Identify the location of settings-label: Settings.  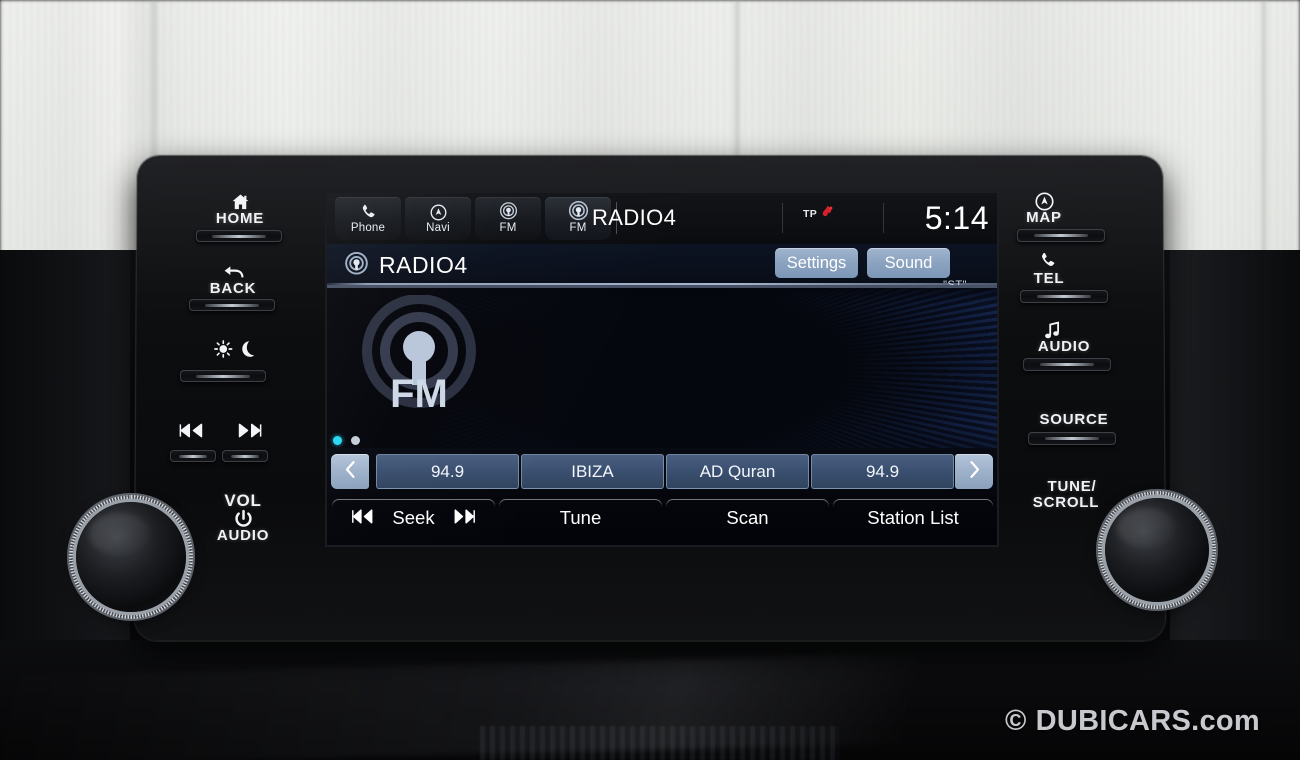
(816, 262).